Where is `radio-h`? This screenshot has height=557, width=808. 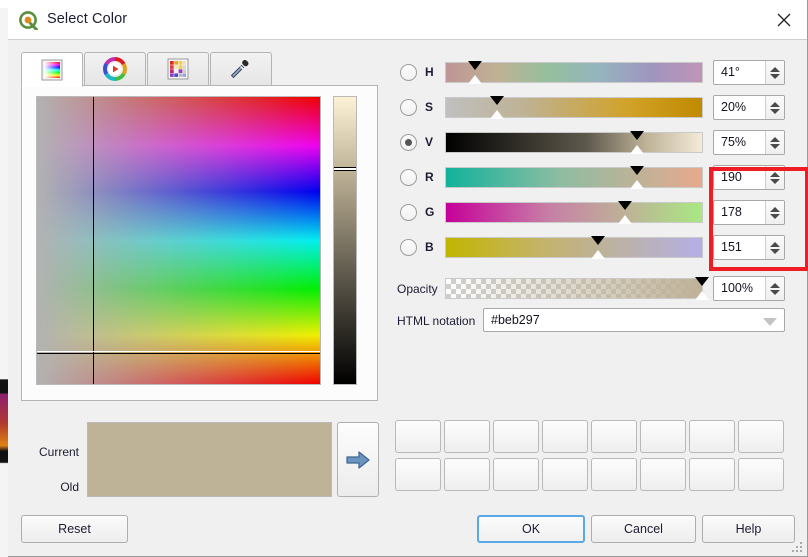 radio-h is located at coordinates (408, 72).